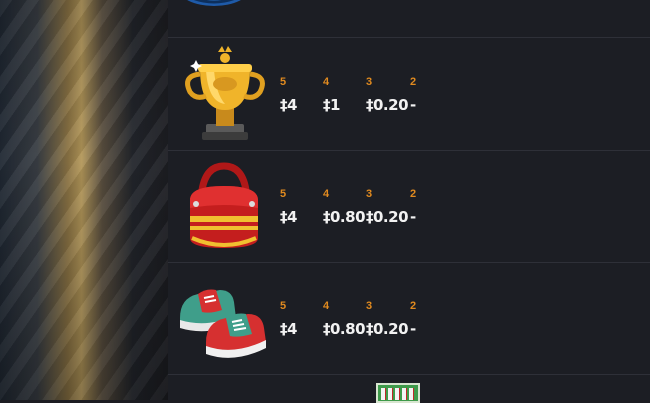 The height and width of the screenshot is (403, 650). Describe the element at coordinates (224, 205) in the screenshot. I see `bowling-bag-icon` at that location.